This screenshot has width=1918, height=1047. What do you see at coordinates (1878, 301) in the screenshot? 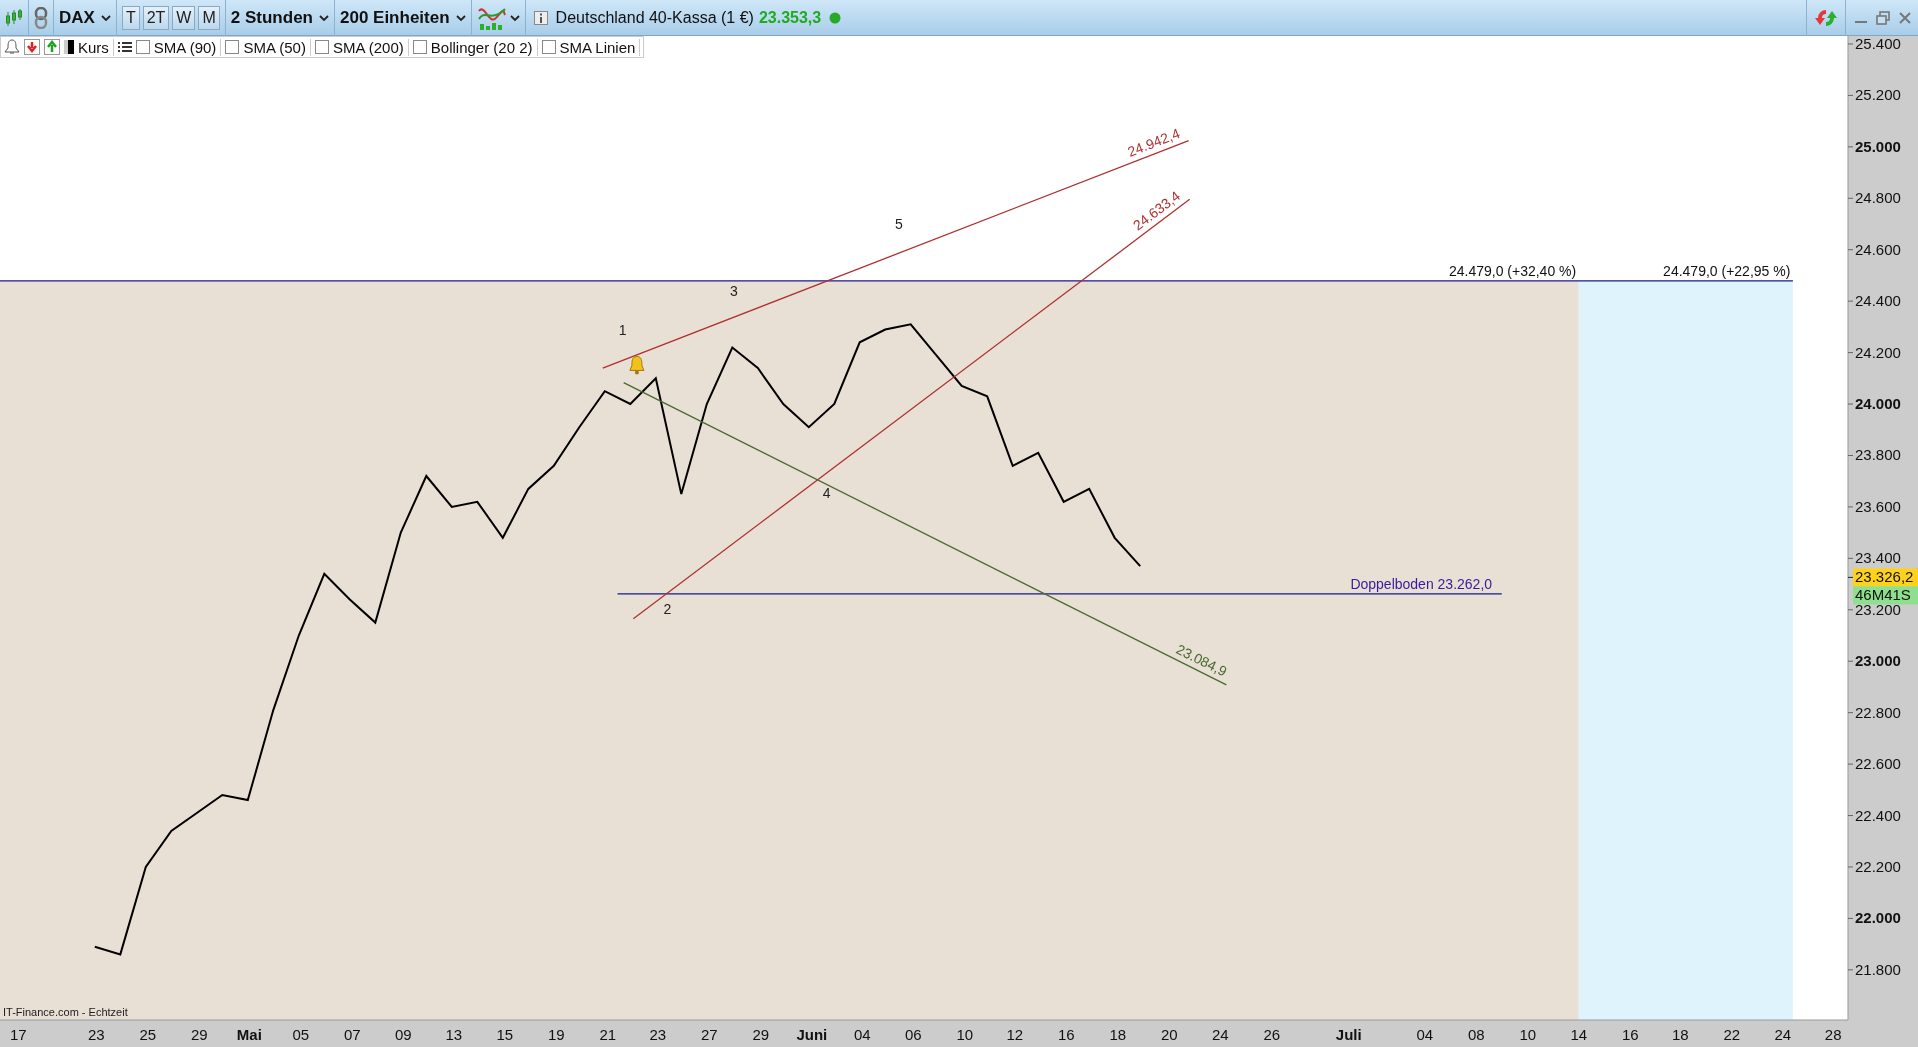
I see `y-axis-label: 24.400` at bounding box center [1878, 301].